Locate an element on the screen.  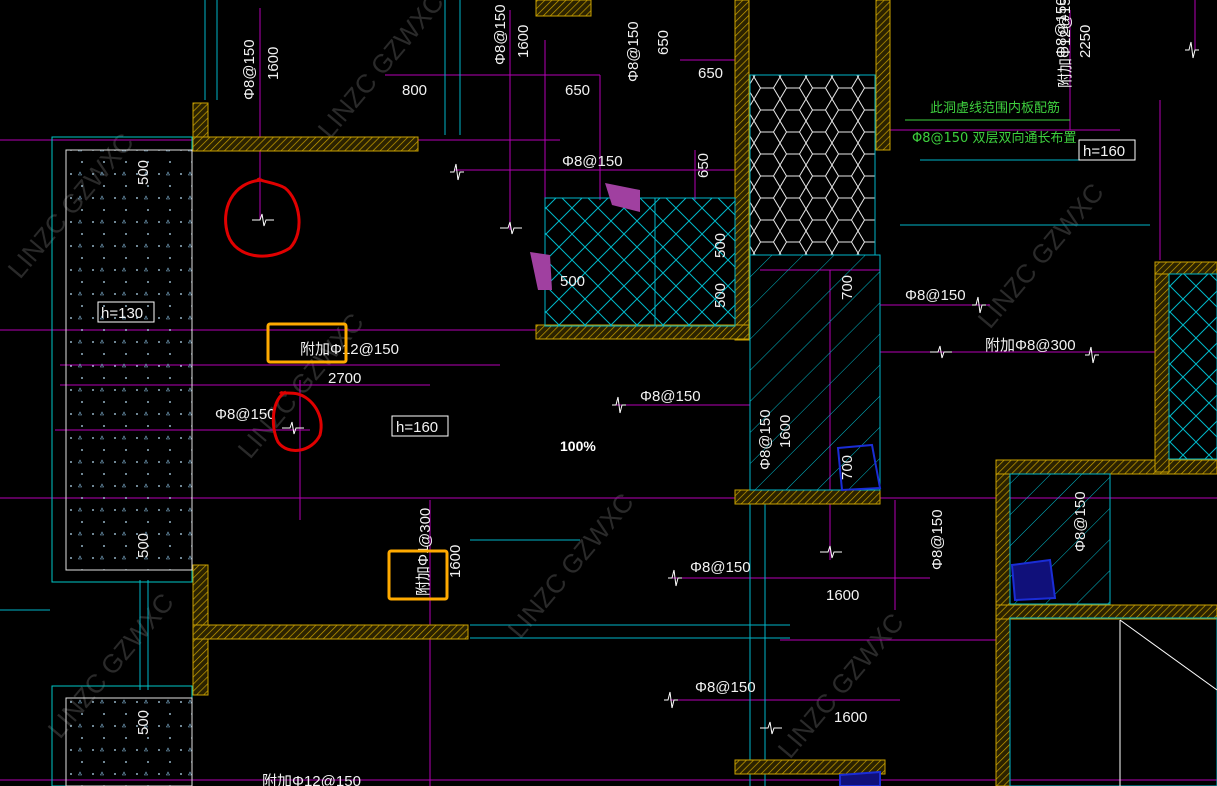
note-line-1: 此洞虚线范围内板配筋 is located at coordinates (995, 108).